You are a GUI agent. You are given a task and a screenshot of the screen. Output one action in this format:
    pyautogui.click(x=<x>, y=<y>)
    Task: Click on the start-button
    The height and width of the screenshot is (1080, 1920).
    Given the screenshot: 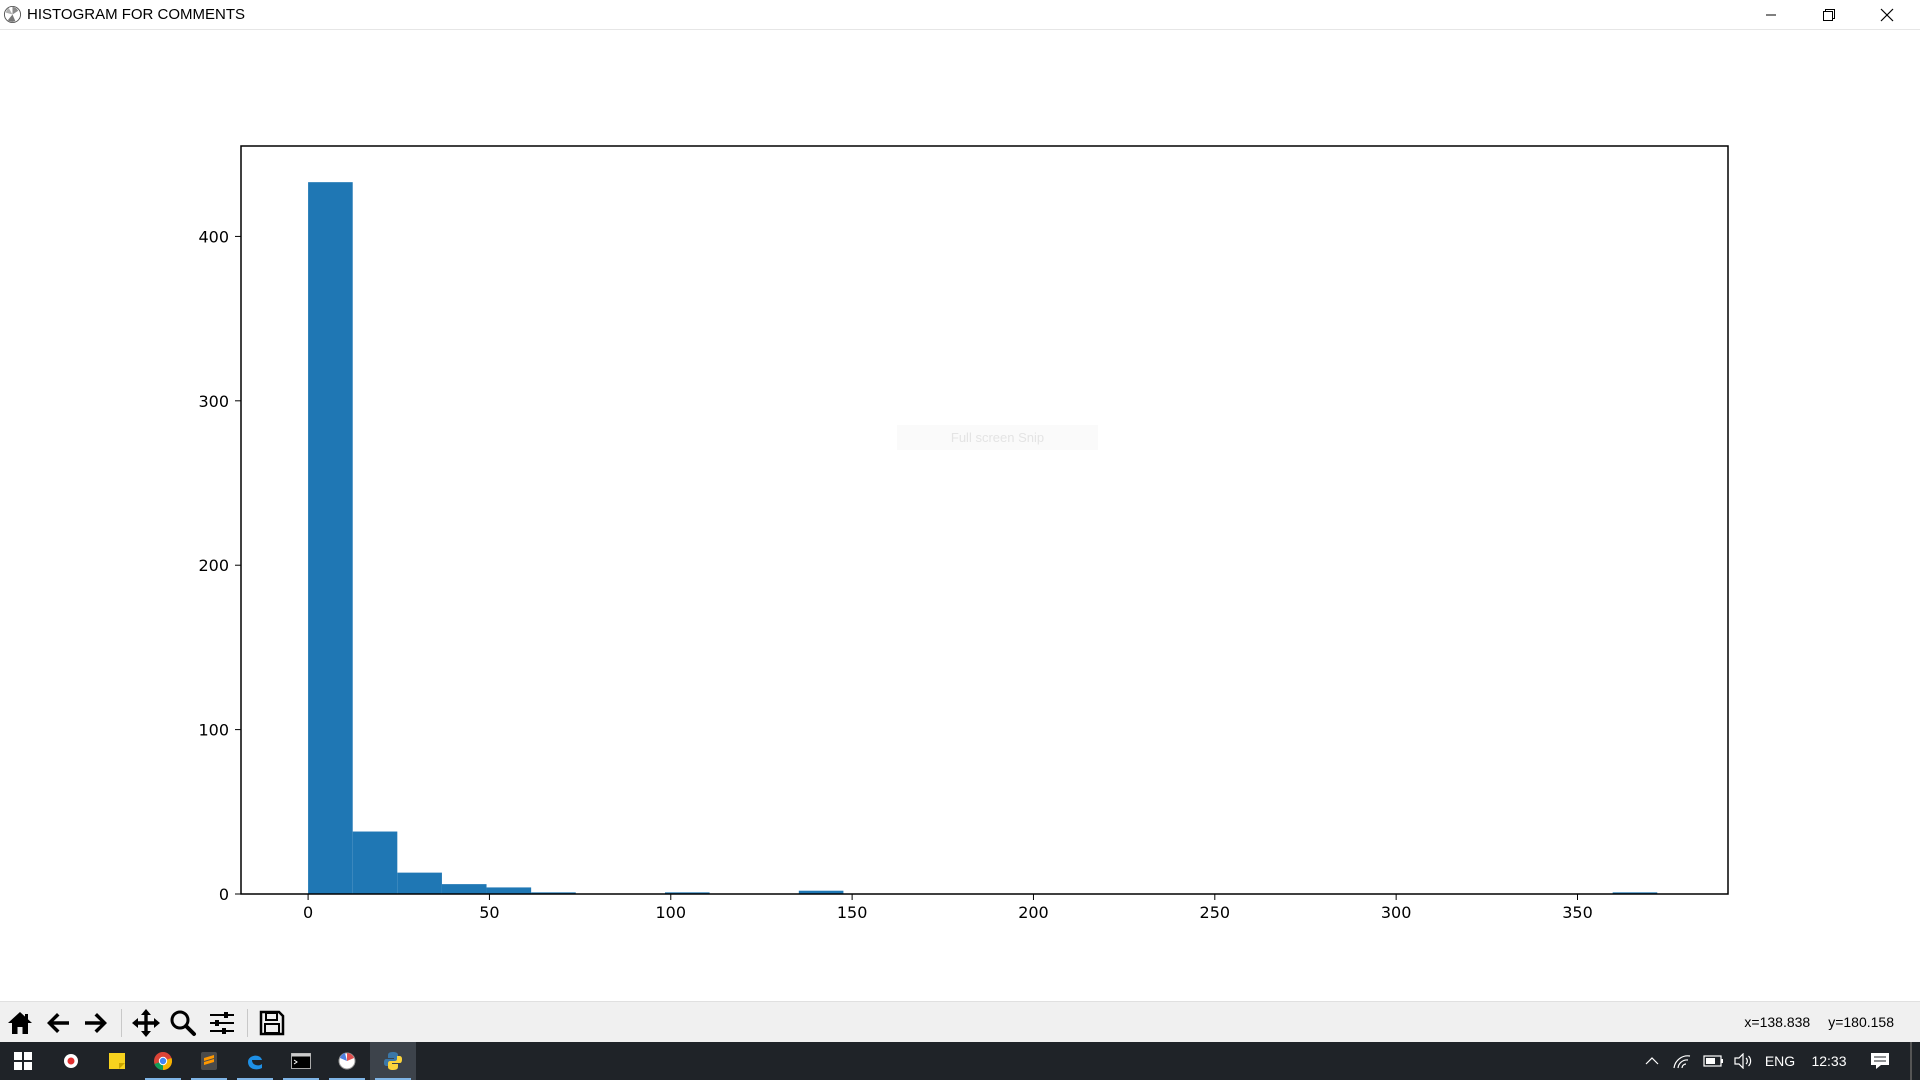 What is the action you would take?
    pyautogui.click(x=23, y=1061)
    